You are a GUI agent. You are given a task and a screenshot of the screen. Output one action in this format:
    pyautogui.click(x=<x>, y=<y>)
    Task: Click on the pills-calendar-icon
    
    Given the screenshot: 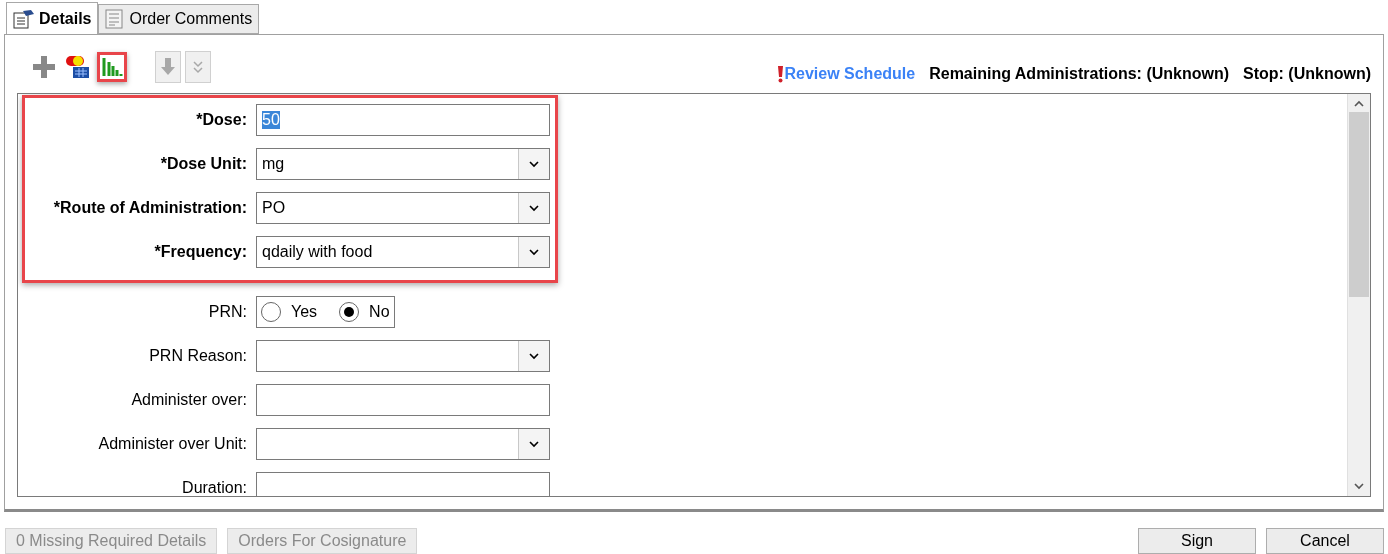 What is the action you would take?
    pyautogui.click(x=78, y=67)
    